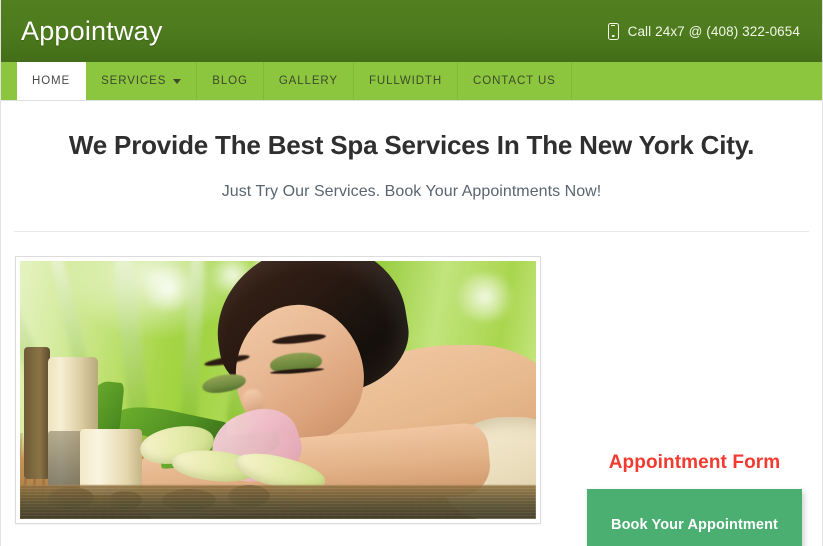 This screenshot has width=823, height=546. I want to click on nav-item-fullwidth-label: FULLWIDTH, so click(405, 81).